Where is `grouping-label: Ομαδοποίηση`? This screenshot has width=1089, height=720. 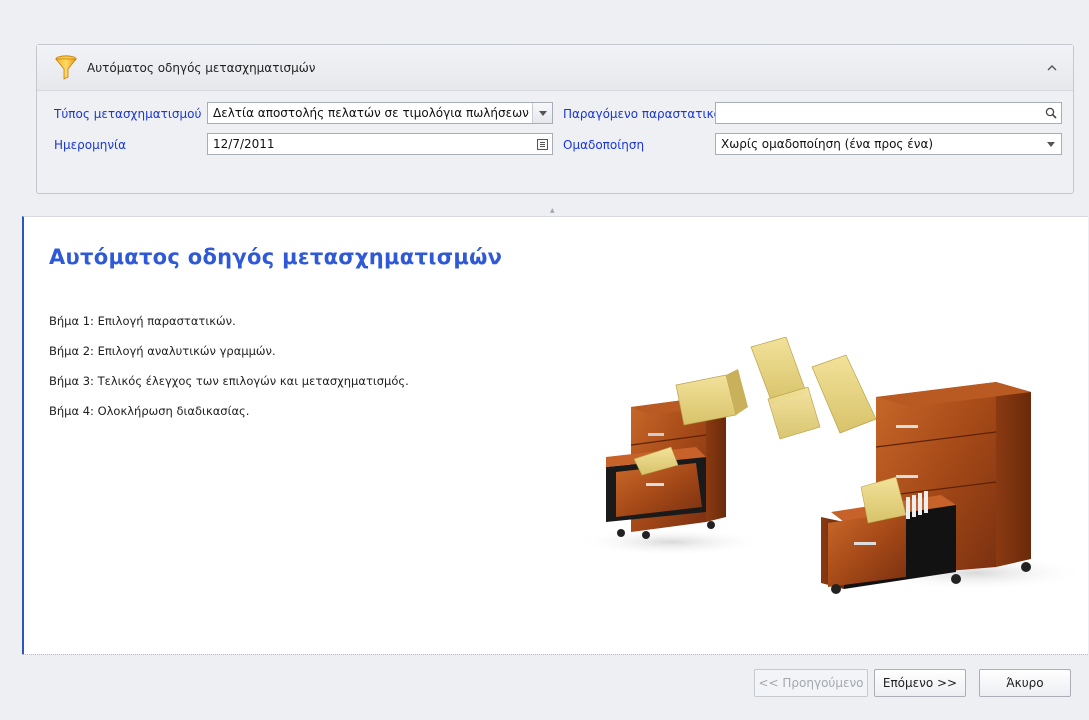
grouping-label: Ομαδοποίηση is located at coordinates (604, 145).